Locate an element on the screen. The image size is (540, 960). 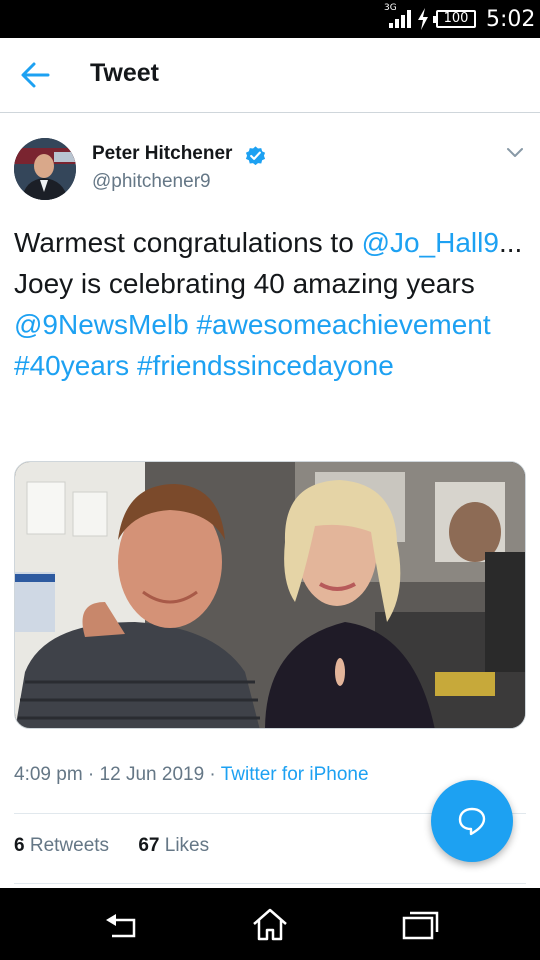
retweets-label: Retweets is located at coordinates (69, 845).